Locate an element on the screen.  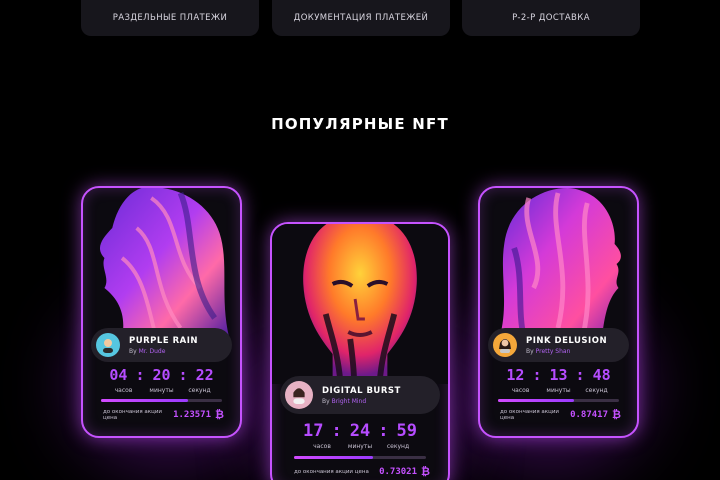
author-line: By Pretty Shan is located at coordinates (566, 351).